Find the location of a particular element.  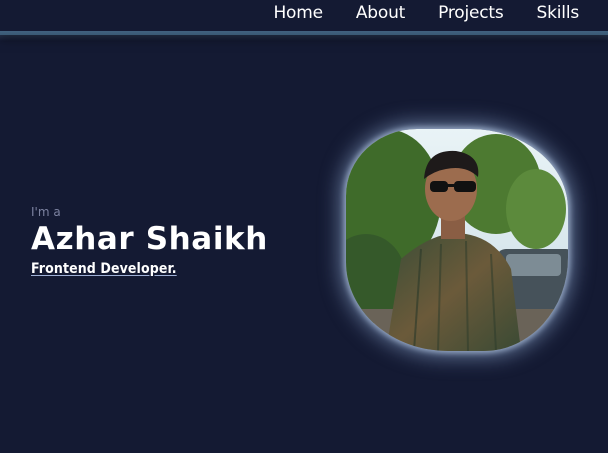

nav-link-about: About is located at coordinates (380, 13).